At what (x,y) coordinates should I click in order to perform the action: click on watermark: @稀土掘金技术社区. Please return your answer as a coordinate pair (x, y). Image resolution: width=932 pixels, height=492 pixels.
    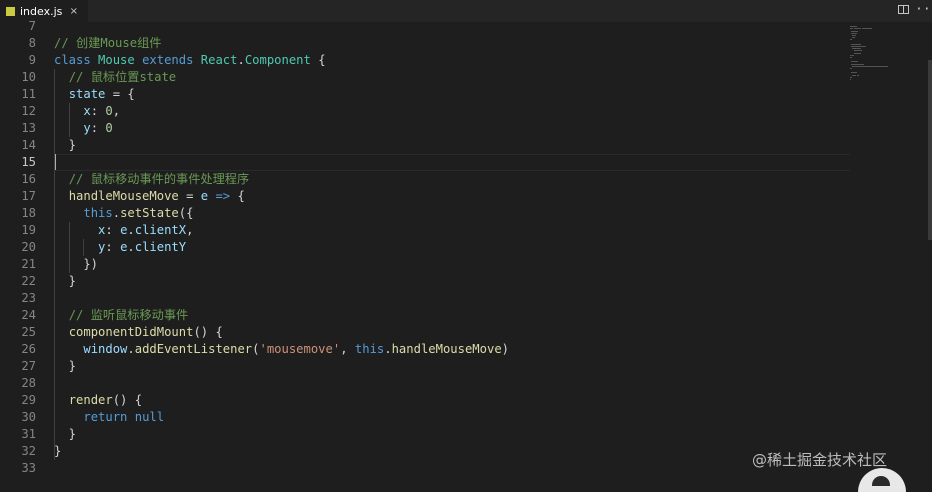
    Looking at the image, I should click on (820, 460).